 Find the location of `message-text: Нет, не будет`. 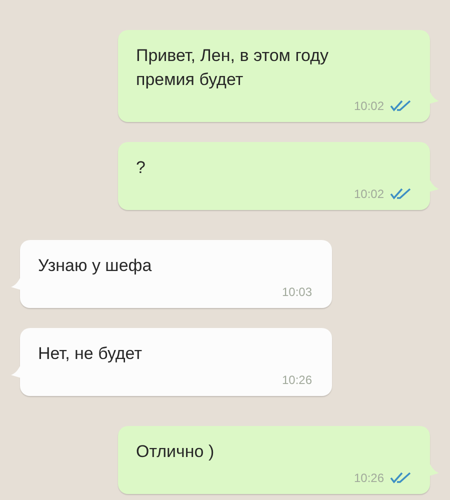

message-text: Нет, не будет is located at coordinates (90, 354).